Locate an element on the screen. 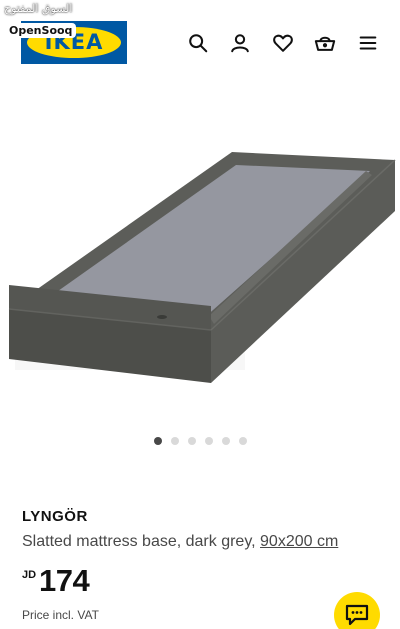 Image resolution: width=400 pixels, height=629 pixels. basket-icon is located at coordinates (325, 43).